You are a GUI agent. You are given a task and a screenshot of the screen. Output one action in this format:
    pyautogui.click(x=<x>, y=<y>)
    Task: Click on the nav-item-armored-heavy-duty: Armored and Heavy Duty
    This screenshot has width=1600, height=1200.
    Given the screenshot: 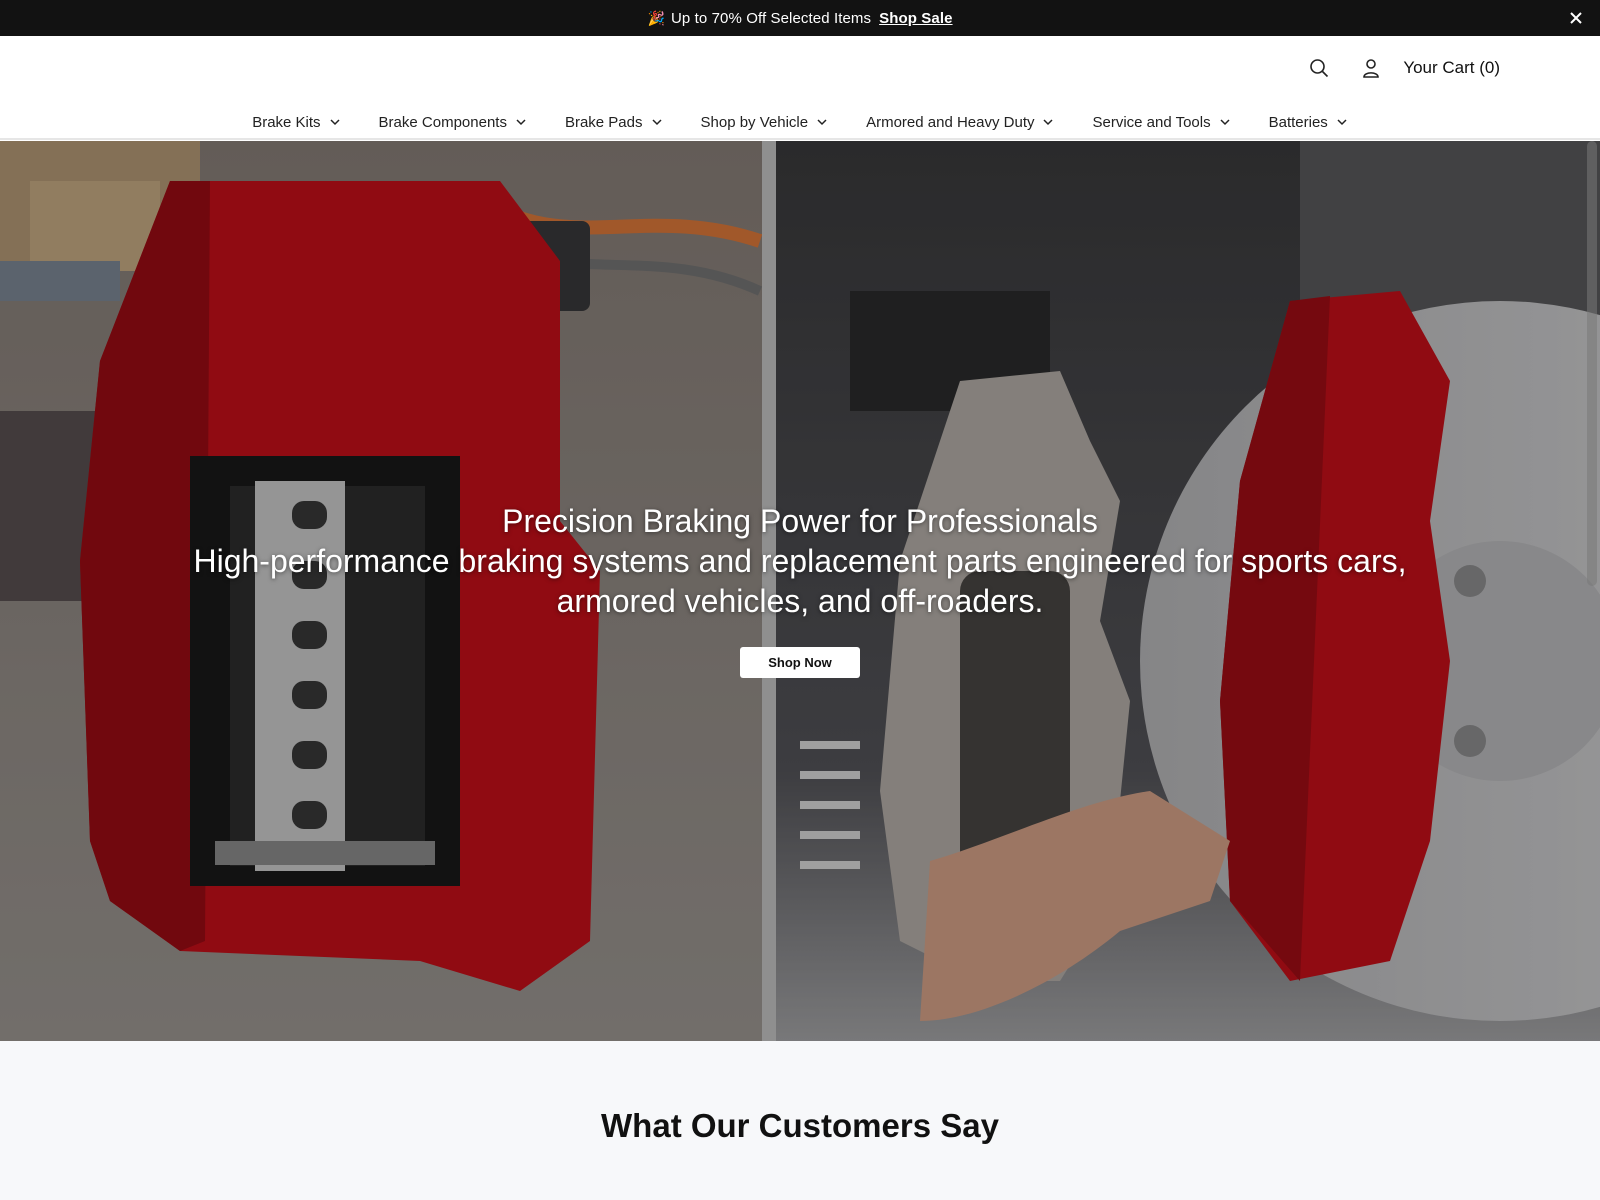 What is the action you would take?
    pyautogui.click(x=960, y=122)
    